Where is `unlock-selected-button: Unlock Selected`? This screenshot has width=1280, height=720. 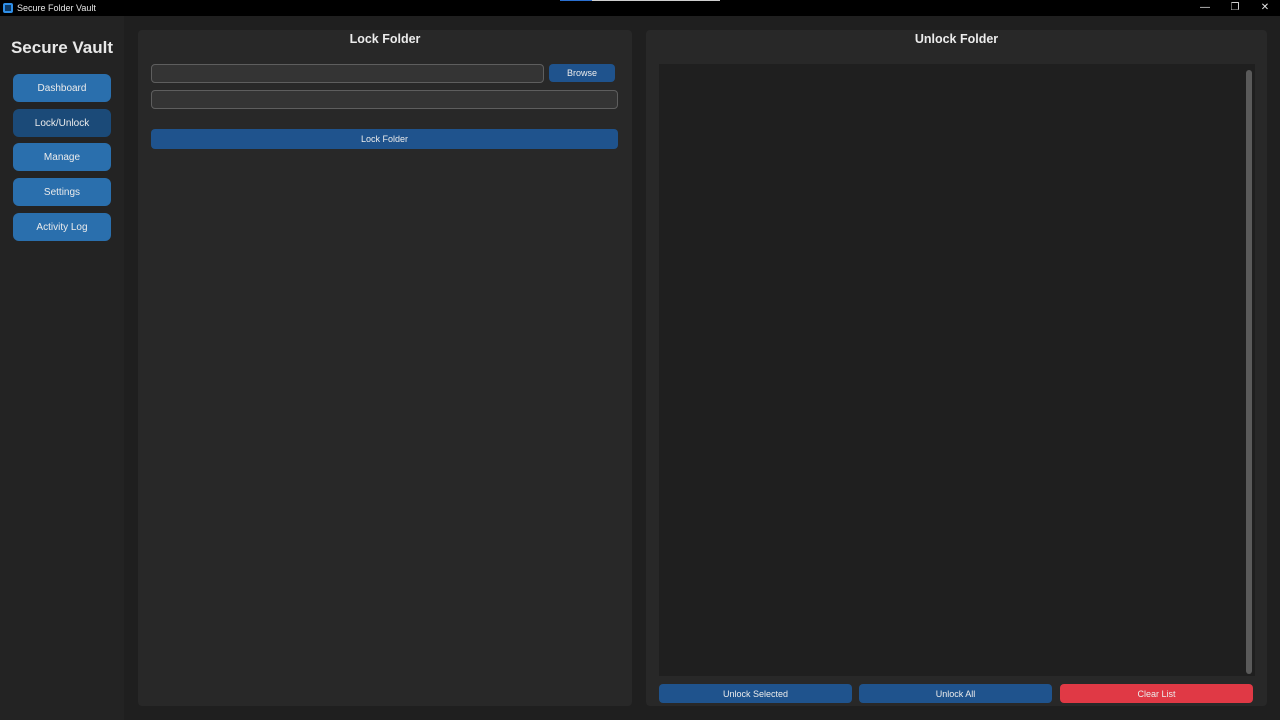
unlock-selected-button: Unlock Selected is located at coordinates (755, 693).